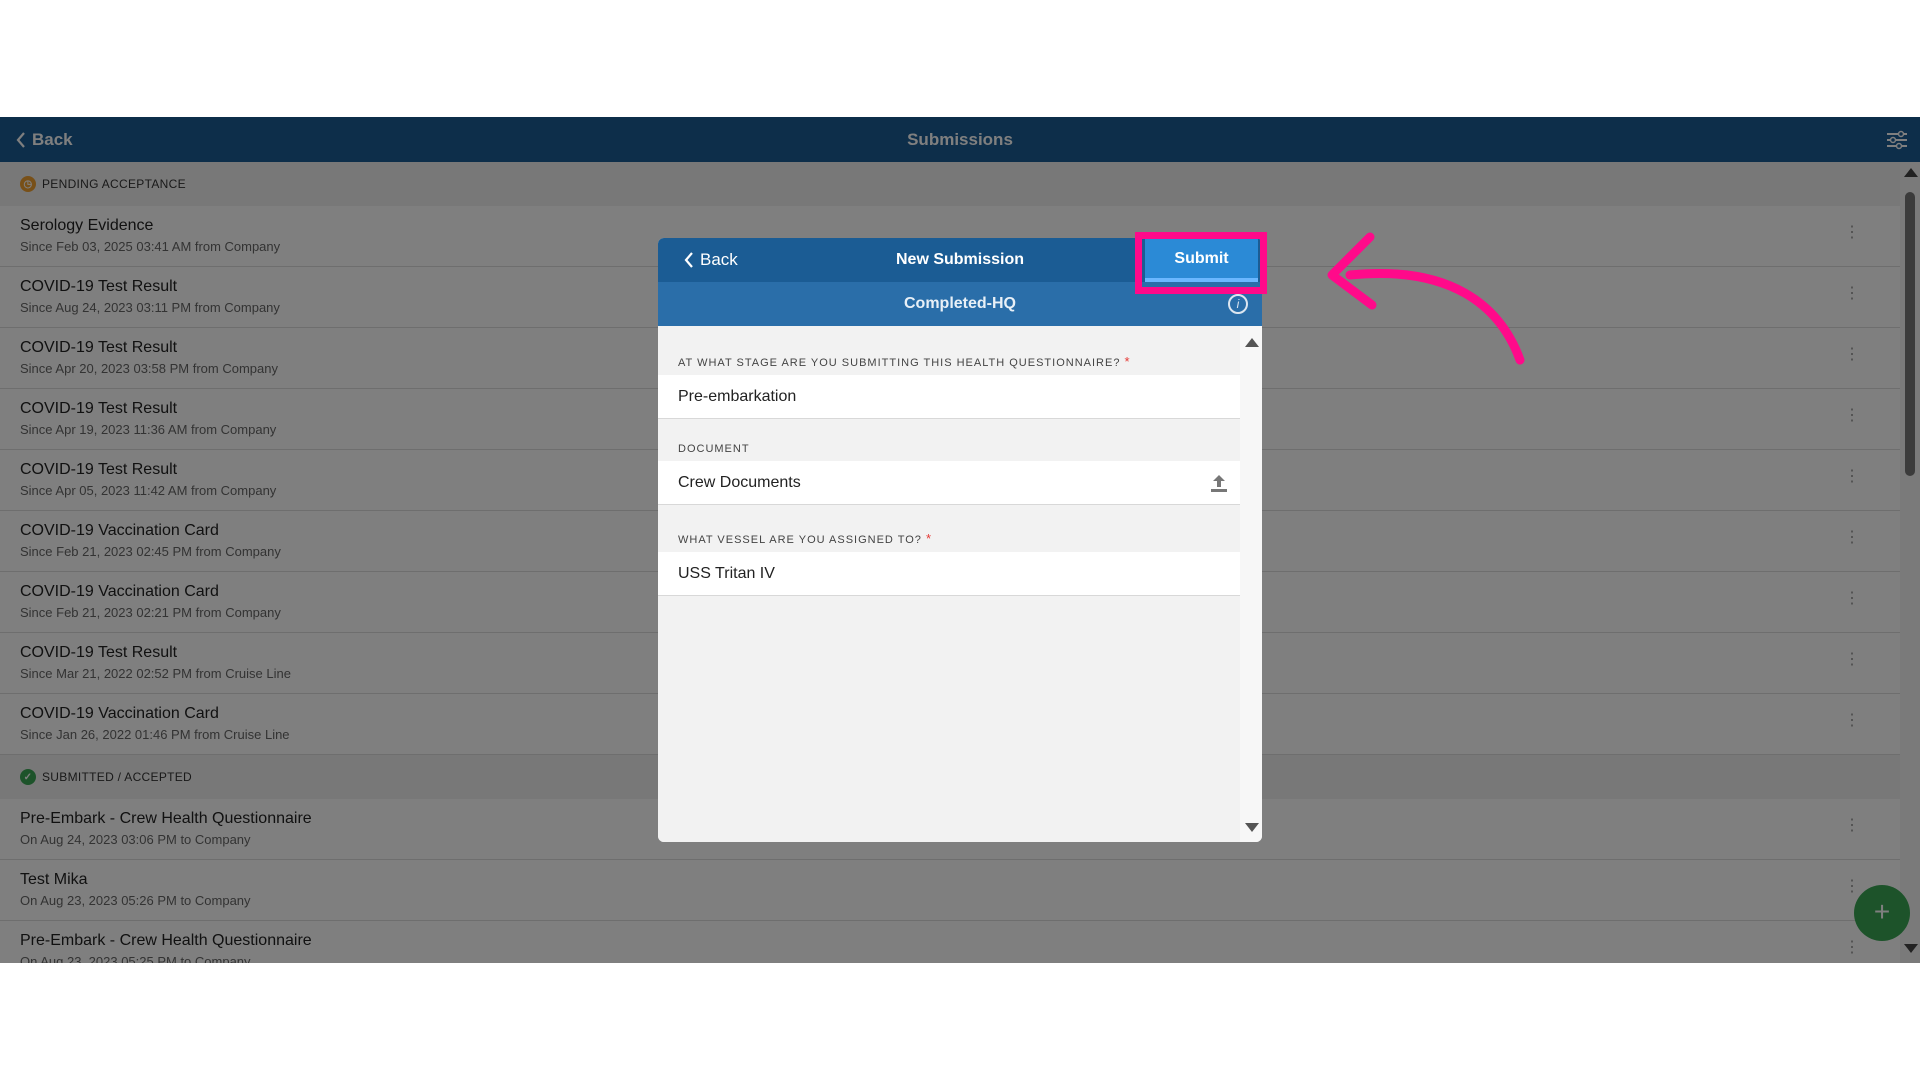 This screenshot has width=1920, height=1080. I want to click on upload-icon, so click(1219, 483).